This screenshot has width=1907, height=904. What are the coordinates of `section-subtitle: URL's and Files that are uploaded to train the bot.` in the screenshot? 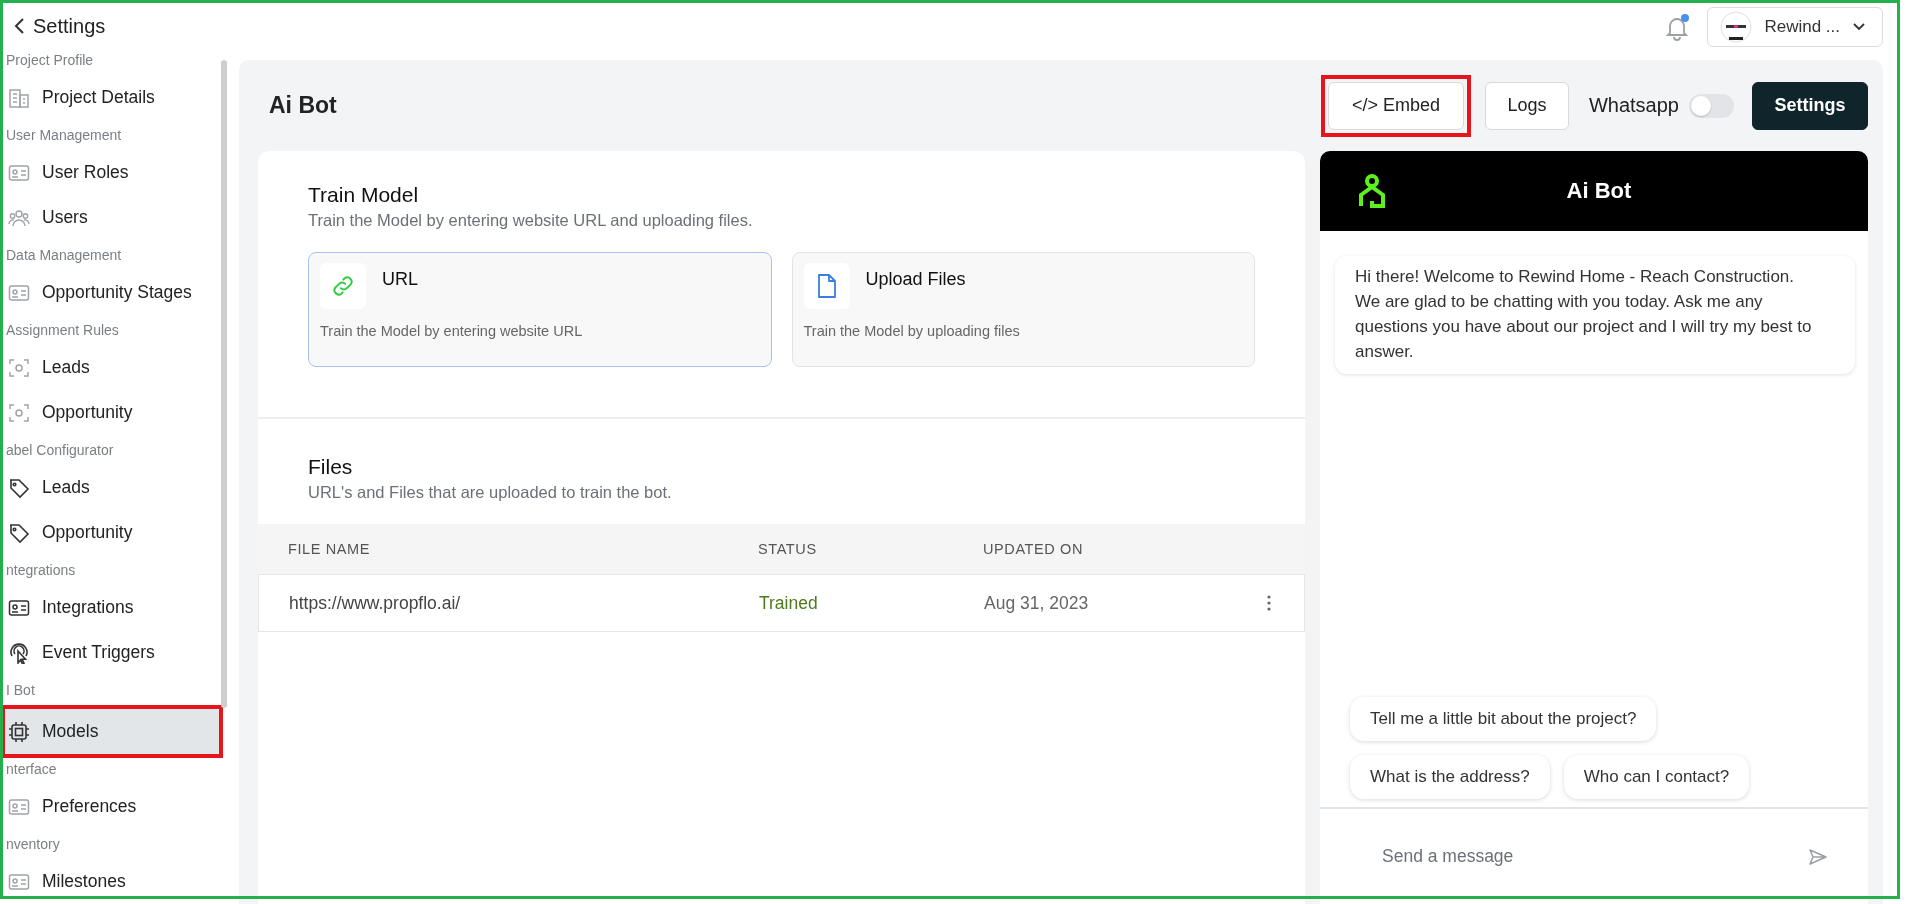 It's located at (490, 492).